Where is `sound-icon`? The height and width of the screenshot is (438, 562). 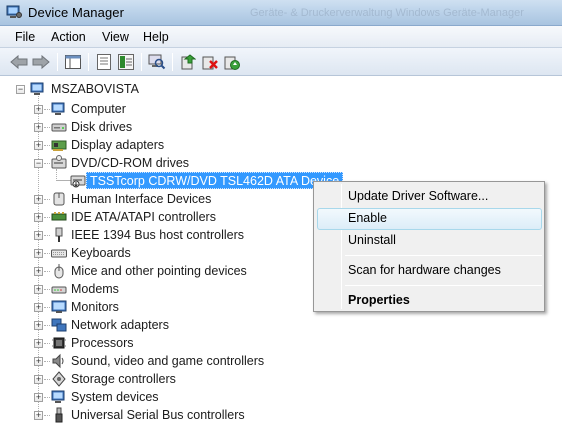
sound-icon is located at coordinates (58, 361).